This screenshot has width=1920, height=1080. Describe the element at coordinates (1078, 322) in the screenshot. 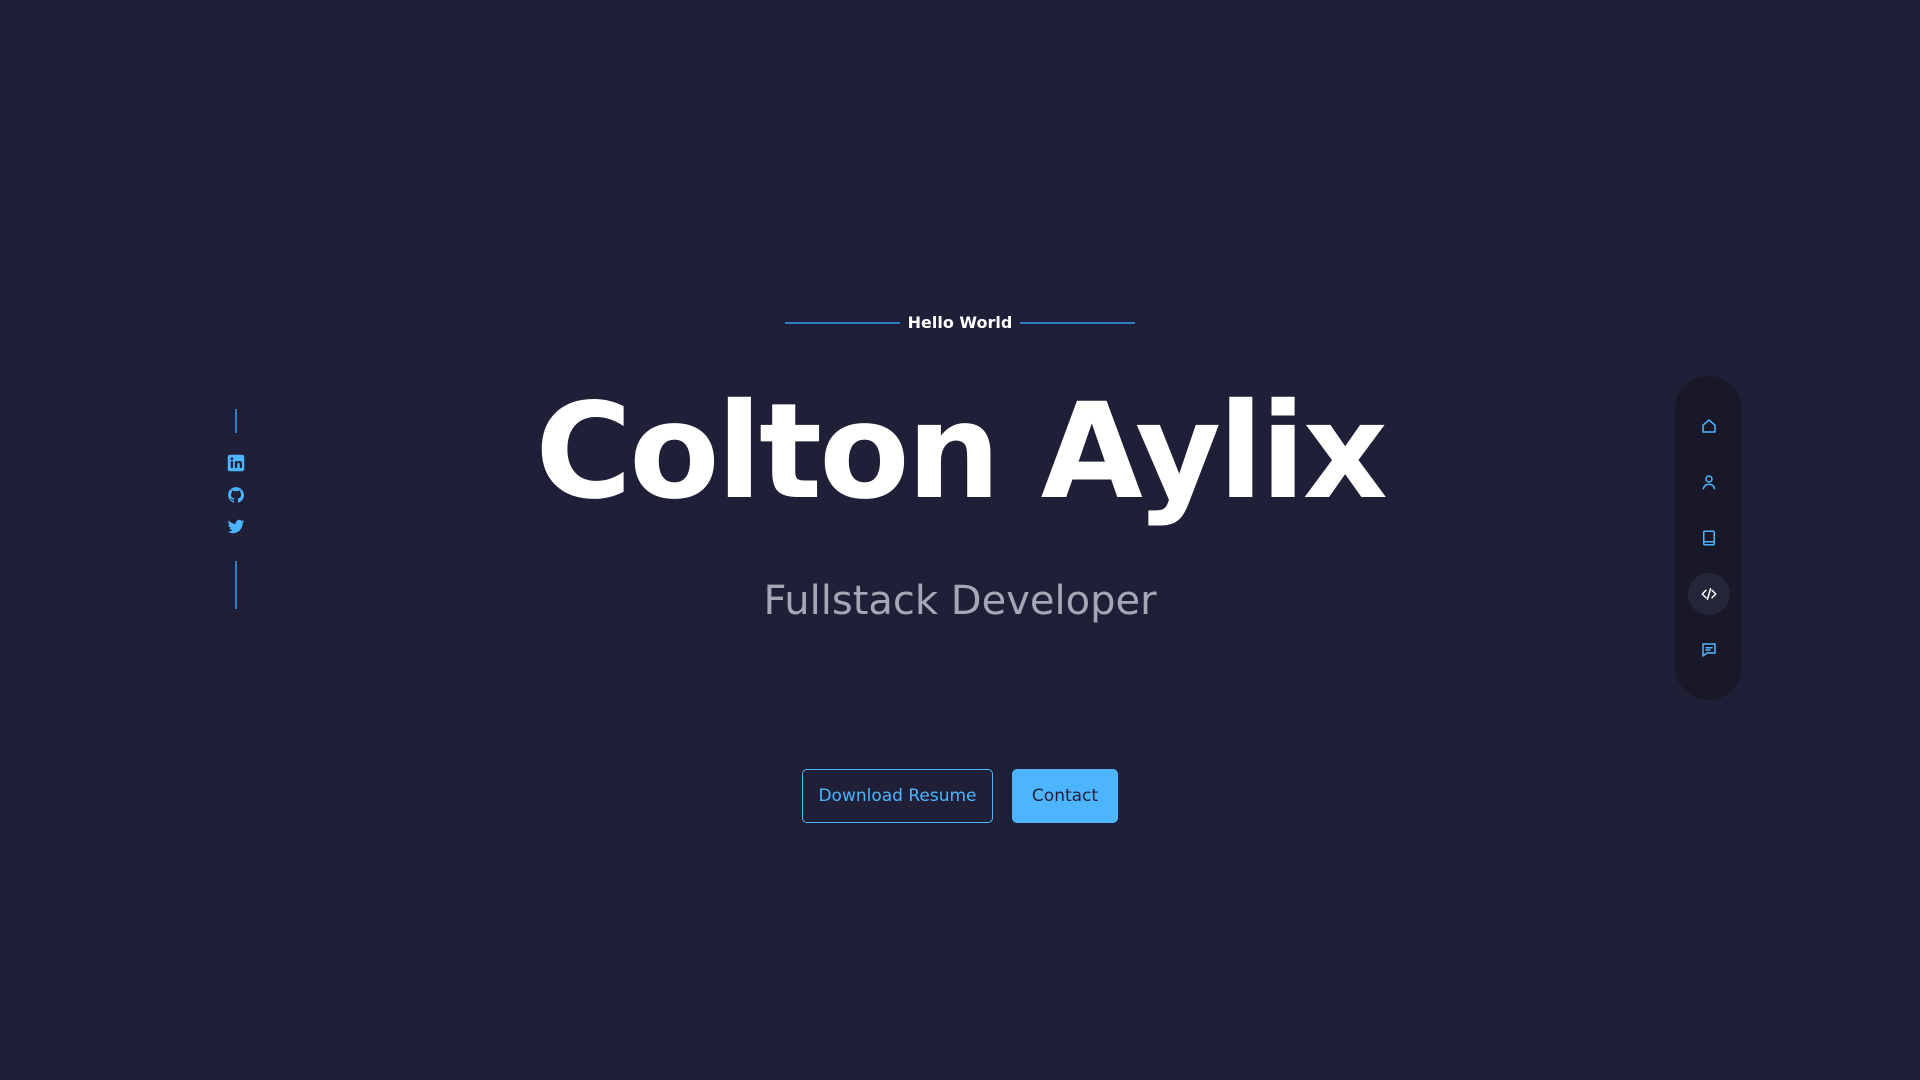

I see `greeting-line-right` at that location.